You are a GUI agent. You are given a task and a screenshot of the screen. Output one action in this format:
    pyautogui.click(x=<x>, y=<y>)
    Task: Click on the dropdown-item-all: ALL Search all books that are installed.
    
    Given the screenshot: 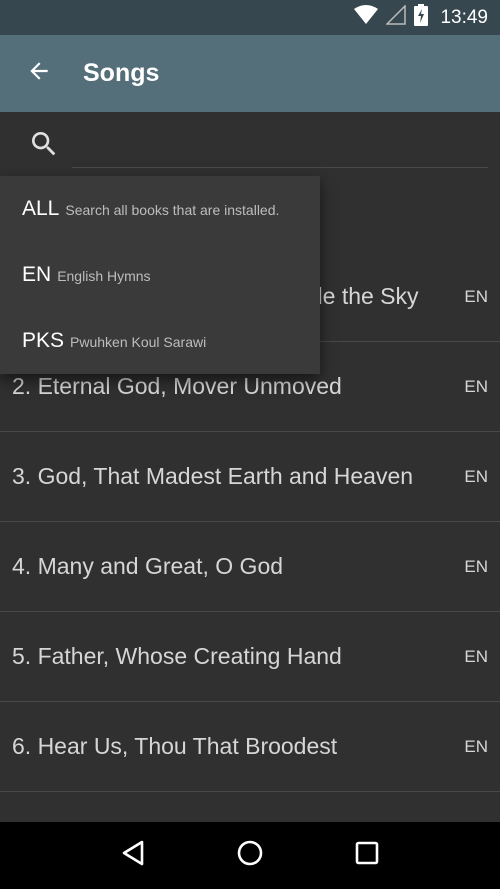 What is the action you would take?
    pyautogui.click(x=160, y=209)
    